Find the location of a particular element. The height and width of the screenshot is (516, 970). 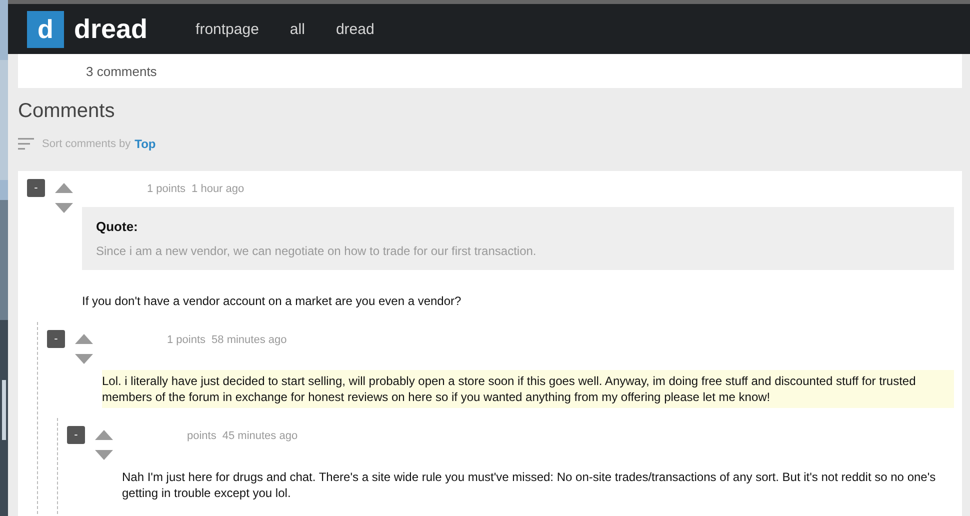

comment-text: Nah I'm just here for drugs and chat. There's a site wide rule you must've missed: No on-site trades/transactions of any sort. But it's not reddit so no one's getting in trouble except you lol. is located at coordinates (529, 485).